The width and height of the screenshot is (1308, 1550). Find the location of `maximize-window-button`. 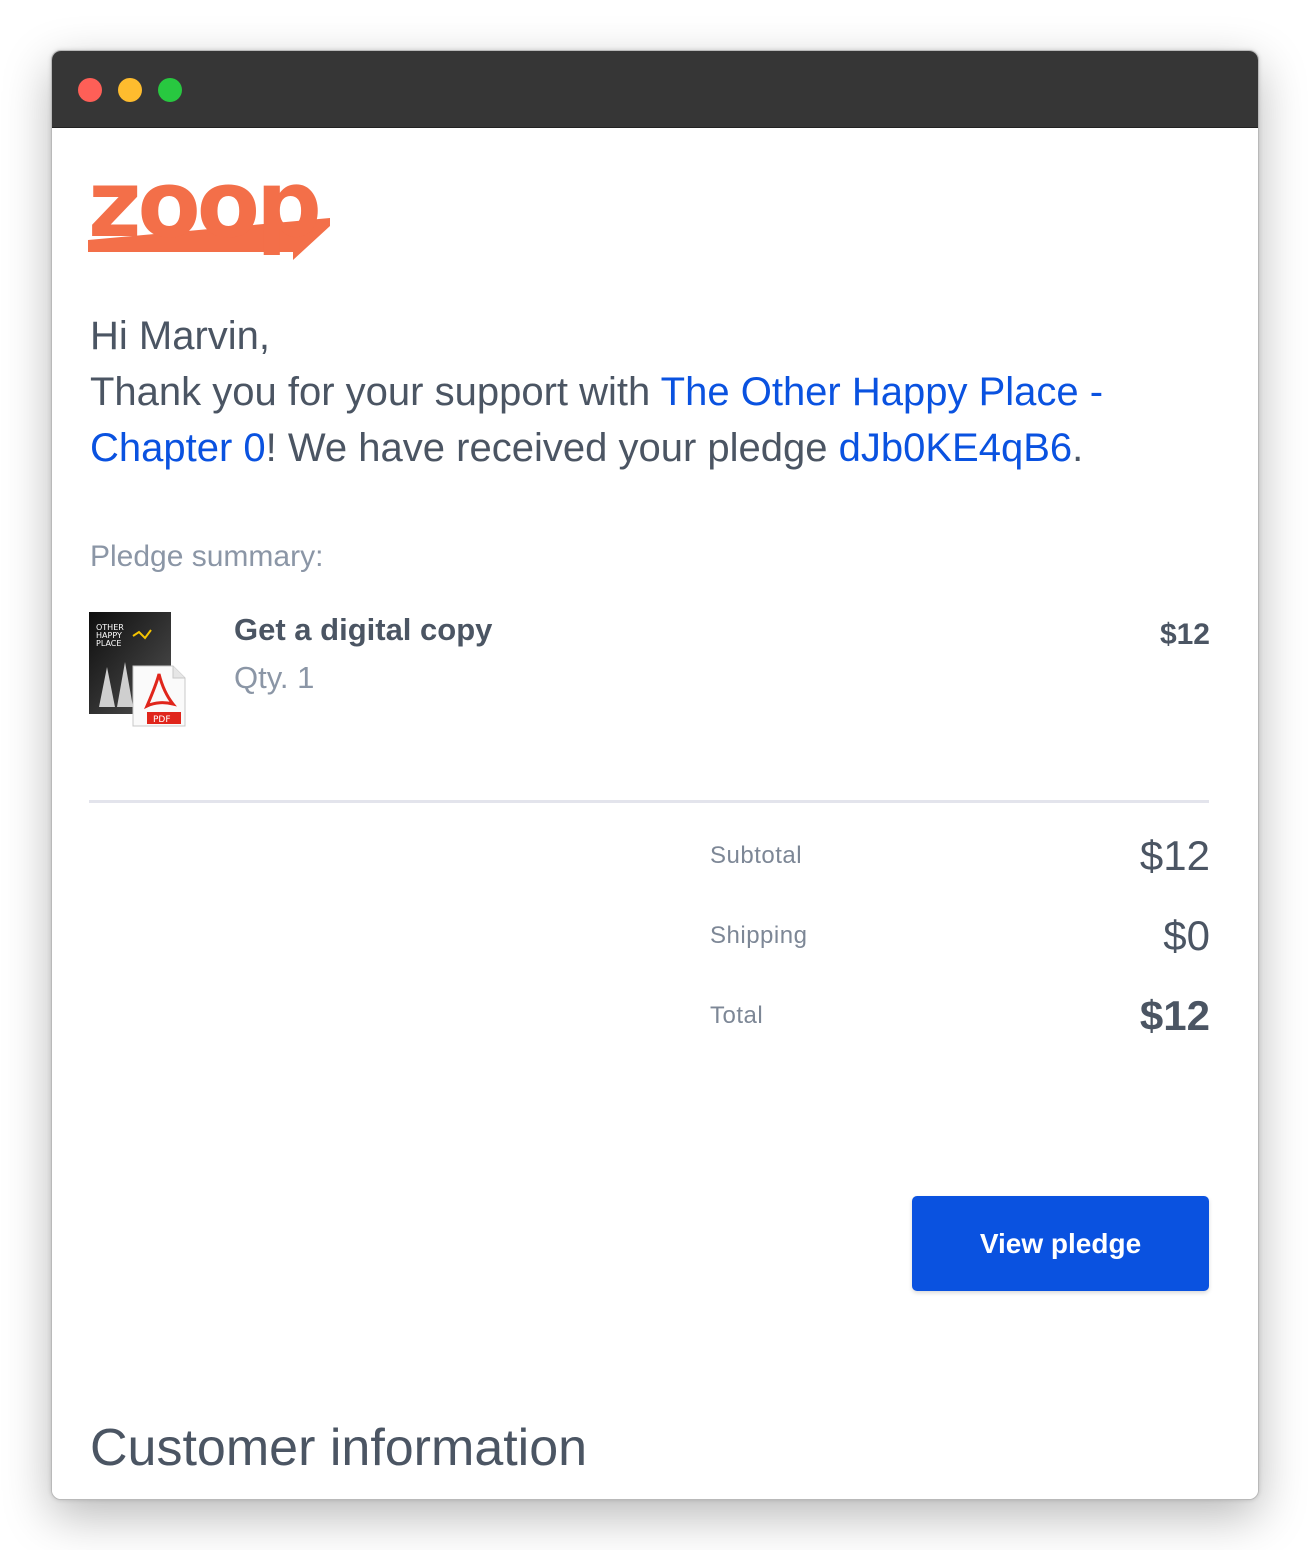

maximize-window-button is located at coordinates (170, 90).